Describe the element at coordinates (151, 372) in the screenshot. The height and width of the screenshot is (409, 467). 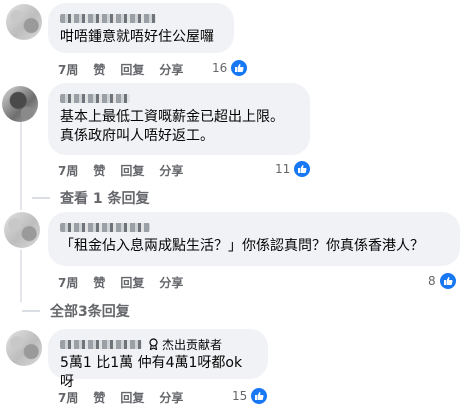
I see `comment-text: 5萬1 比1萬 仲有4萬1呀都ok呀` at that location.